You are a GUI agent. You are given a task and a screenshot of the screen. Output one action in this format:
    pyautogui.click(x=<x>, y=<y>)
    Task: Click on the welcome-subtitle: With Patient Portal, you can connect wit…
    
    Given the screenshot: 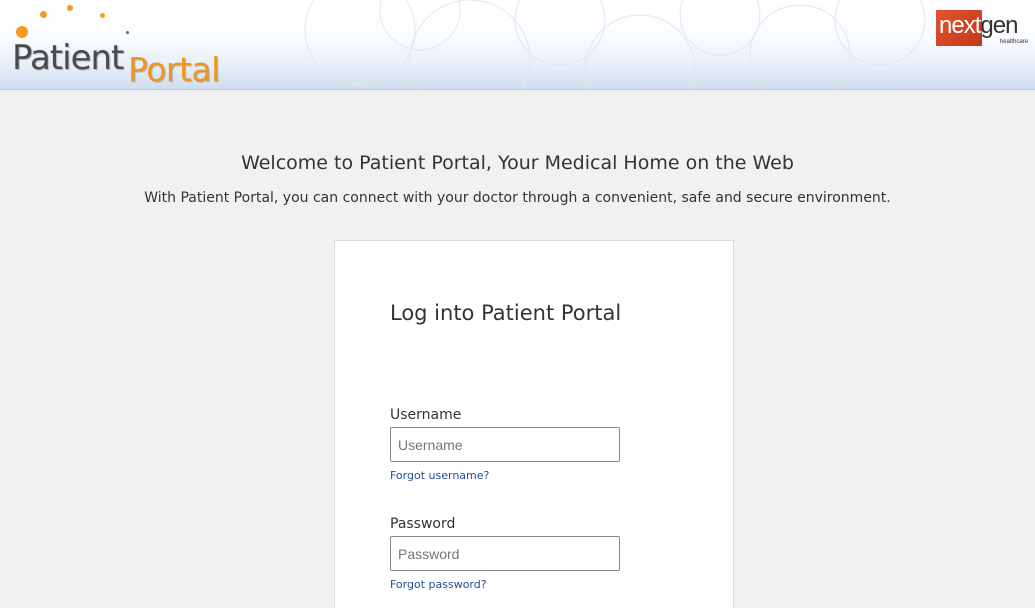 What is the action you would take?
    pyautogui.click(x=517, y=198)
    